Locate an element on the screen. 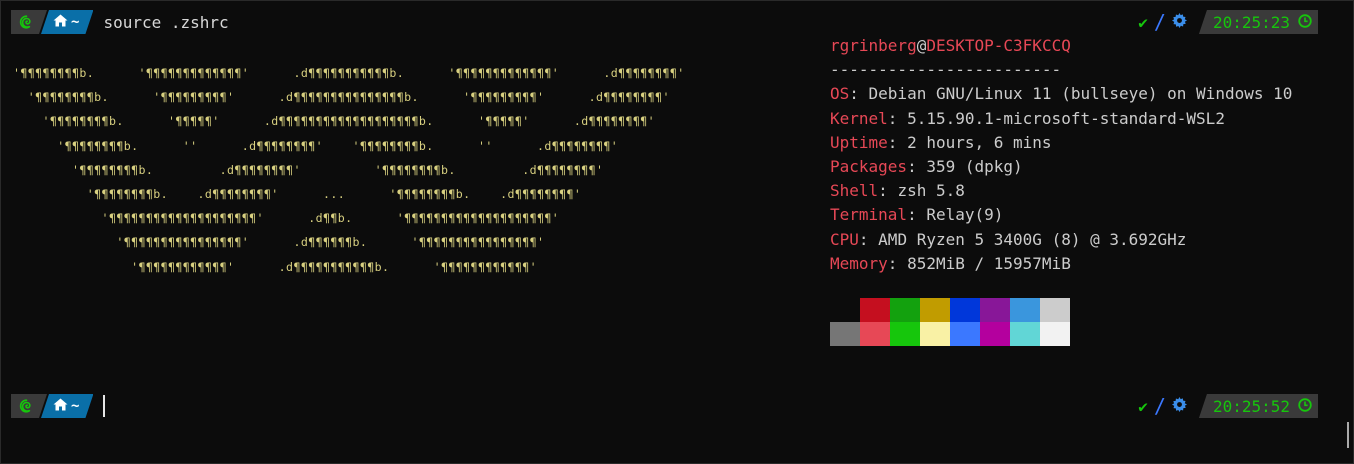 This screenshot has width=1354, height=464. info-memory: Memory: 852MiB / 15957MiB is located at coordinates (950, 263).